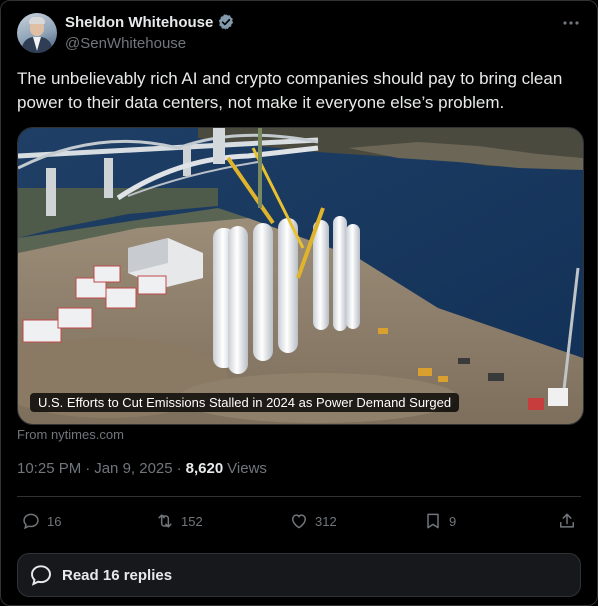 The width and height of the screenshot is (598, 606). I want to click on avatar, so click(37, 33).